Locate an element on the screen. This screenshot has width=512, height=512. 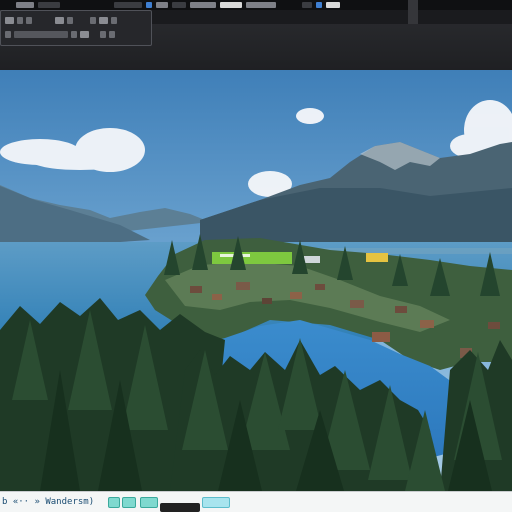
scene-label-gray is located at coordinates (312, 259).